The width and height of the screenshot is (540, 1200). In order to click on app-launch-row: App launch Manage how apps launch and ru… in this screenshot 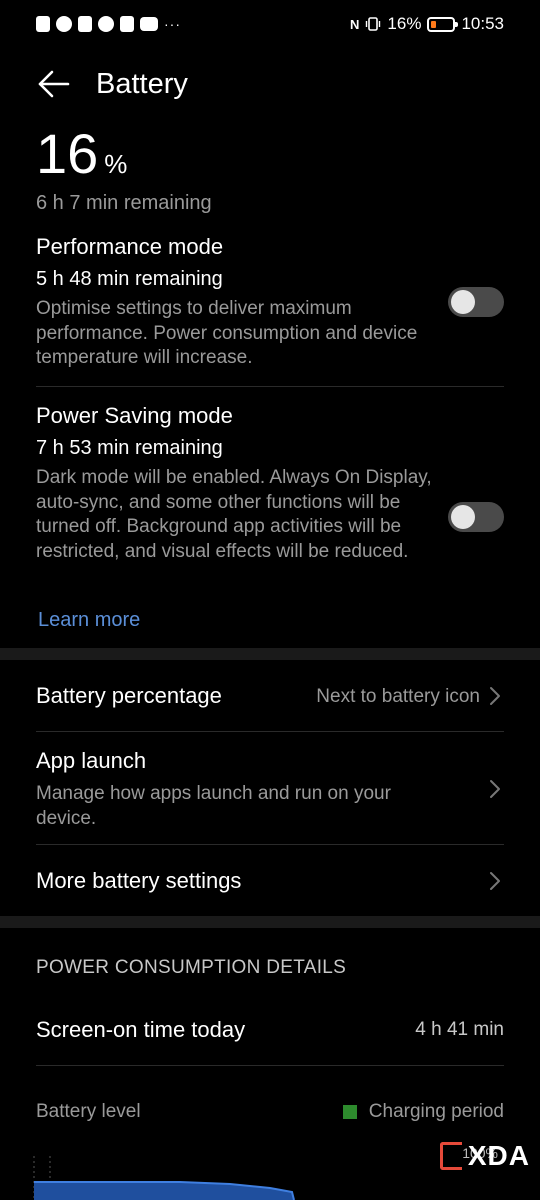, I will do `click(270, 789)`.